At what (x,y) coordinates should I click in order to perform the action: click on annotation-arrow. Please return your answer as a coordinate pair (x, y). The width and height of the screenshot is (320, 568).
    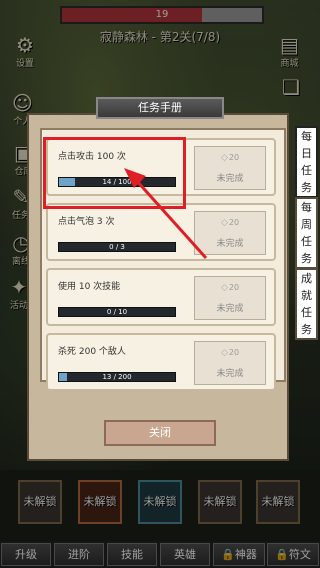
    Looking at the image, I should click on (166, 214).